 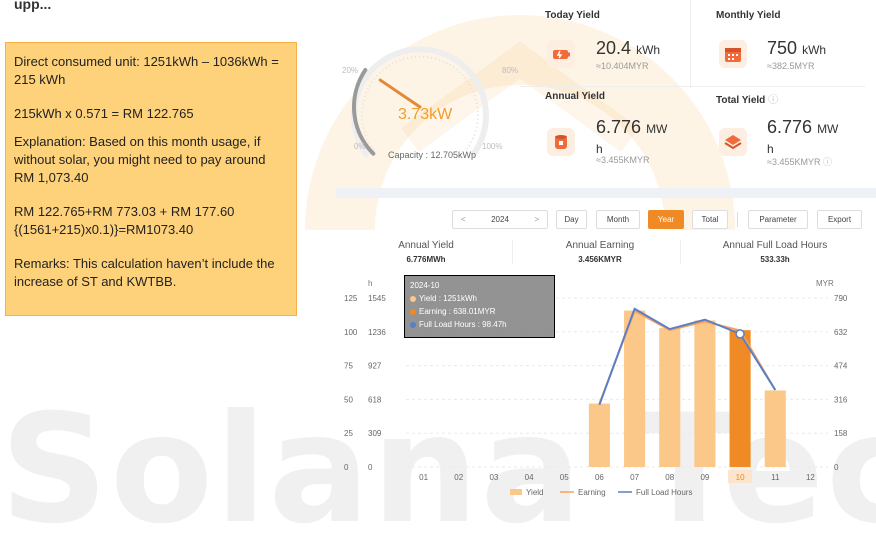 What do you see at coordinates (841, 298) in the screenshot?
I see `myr-tick-label: 790` at bounding box center [841, 298].